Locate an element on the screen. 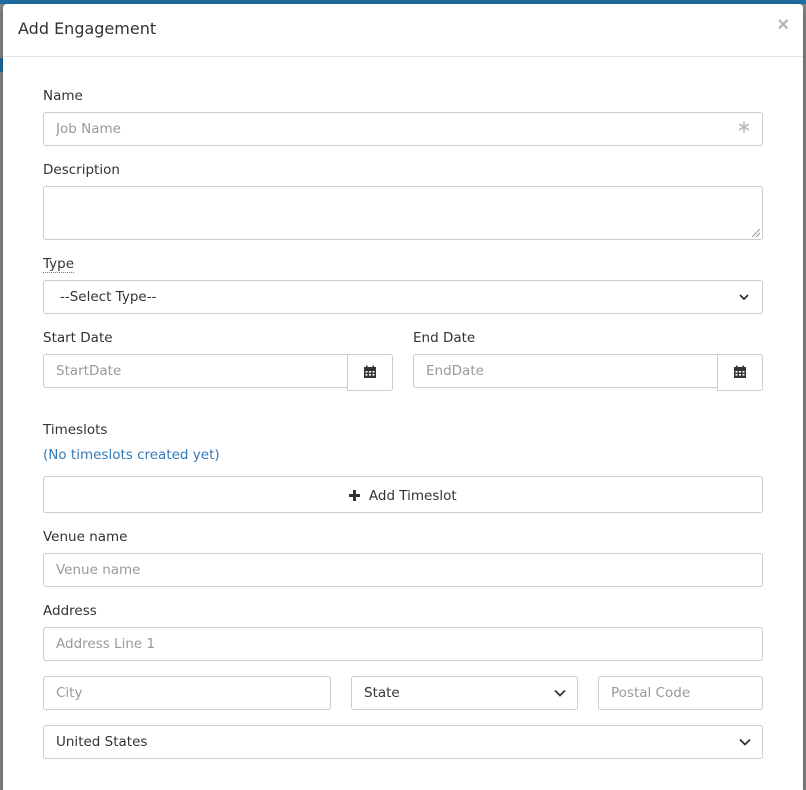 Image resolution: width=806 pixels, height=790 pixels. end-date-field is located at coordinates (565, 371).